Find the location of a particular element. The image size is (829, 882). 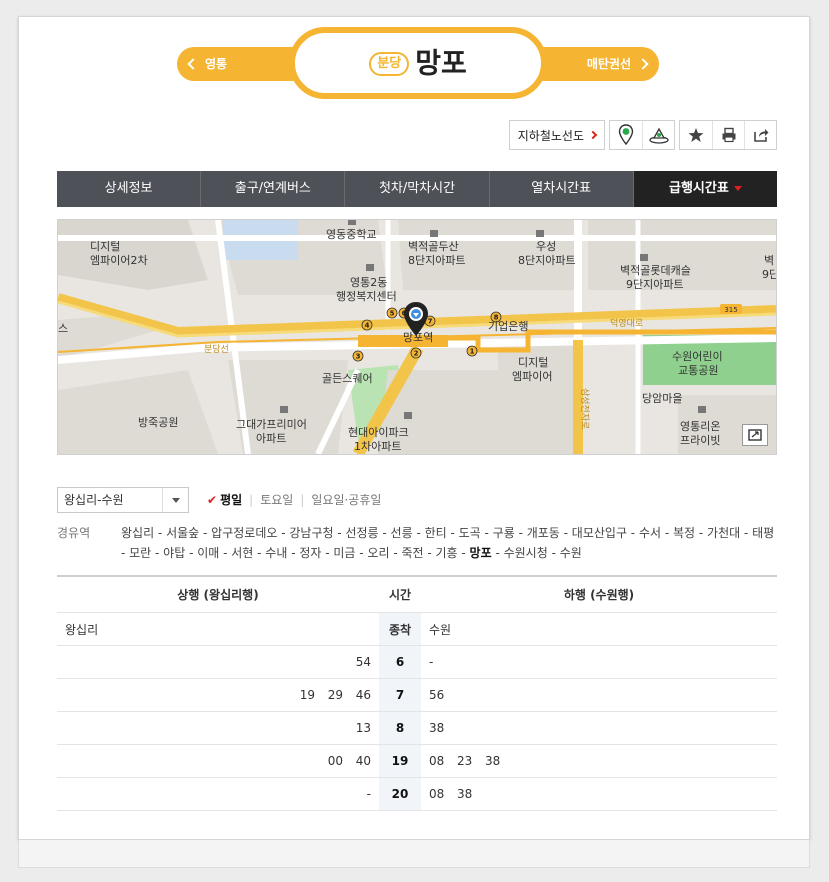

down-minutes: 08 38 is located at coordinates (599, 794).